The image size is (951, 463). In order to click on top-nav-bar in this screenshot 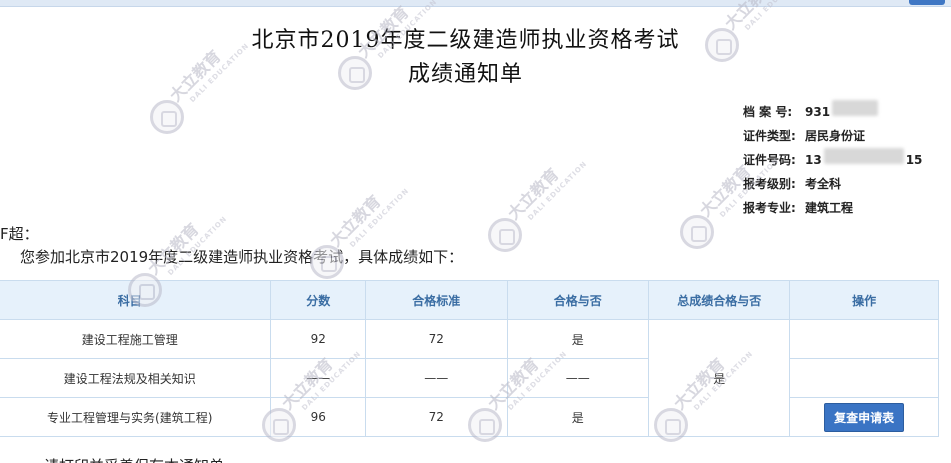, I will do `click(475, 3)`.